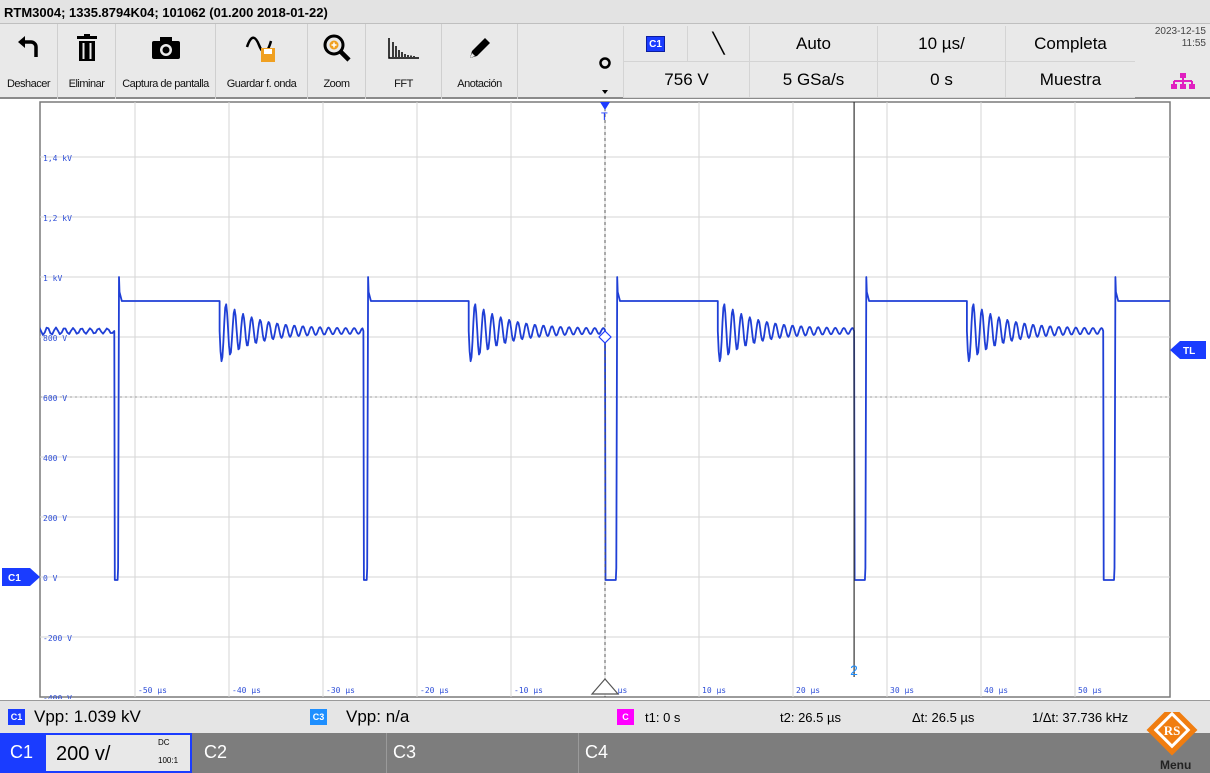 The width and height of the screenshot is (1210, 773). What do you see at coordinates (810, 717) in the screenshot?
I see `cursor-t2: t2: 26.5 µs` at bounding box center [810, 717].